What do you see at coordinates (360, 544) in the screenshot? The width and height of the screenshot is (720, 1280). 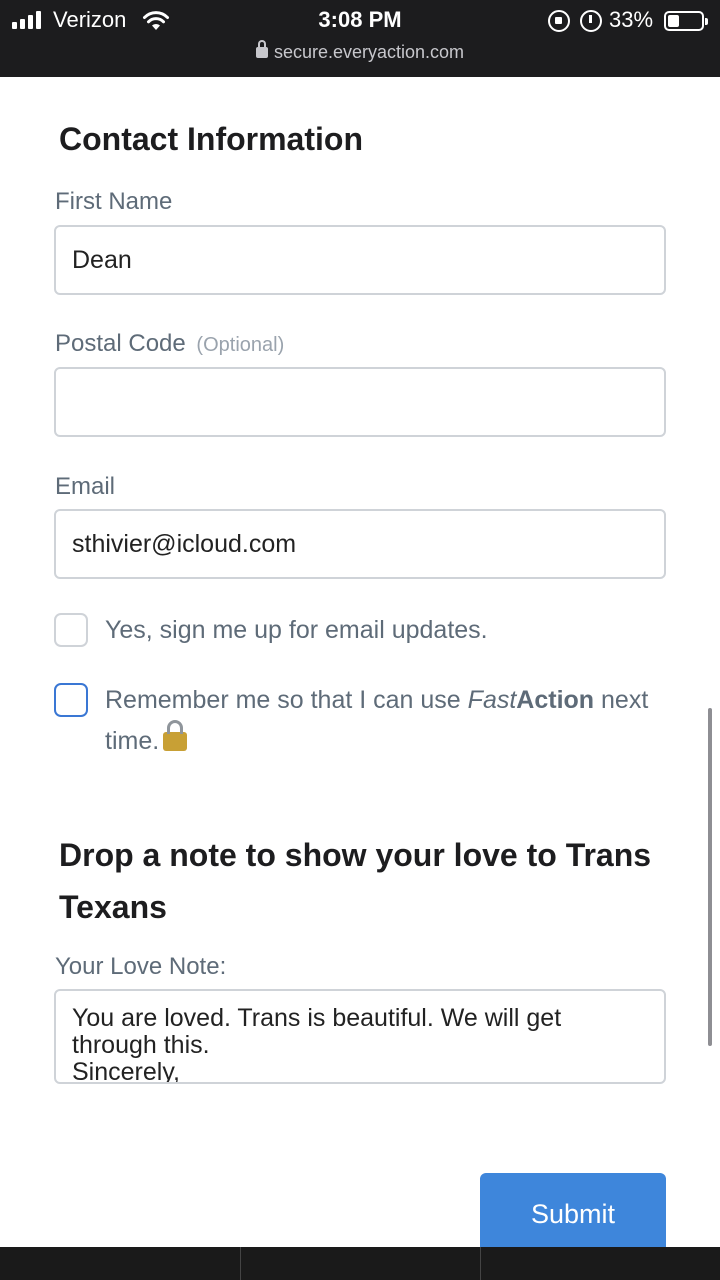 I see `email-input: sthivier@icloud.com` at bounding box center [360, 544].